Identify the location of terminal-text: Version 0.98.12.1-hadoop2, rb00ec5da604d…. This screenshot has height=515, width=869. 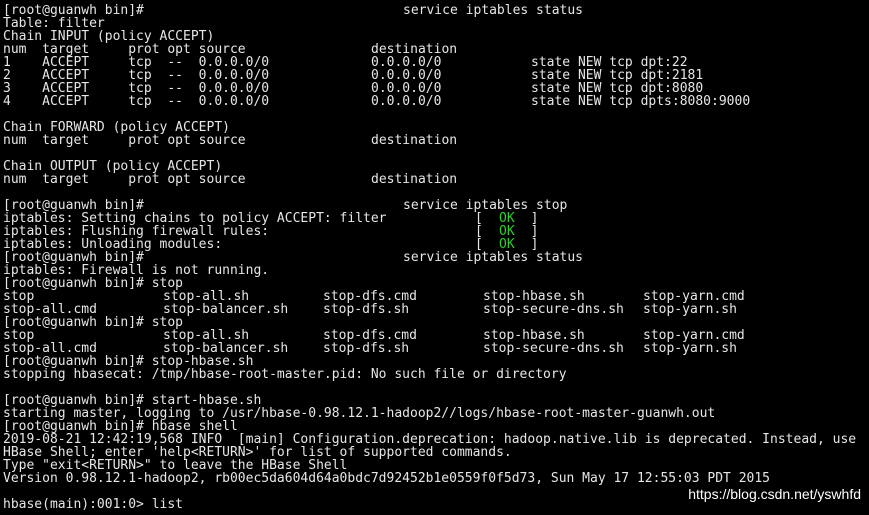
(387, 478).